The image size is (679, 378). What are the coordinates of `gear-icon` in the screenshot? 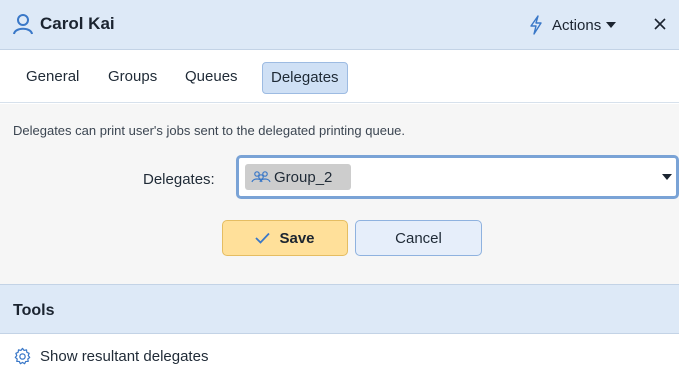 It's located at (22, 356).